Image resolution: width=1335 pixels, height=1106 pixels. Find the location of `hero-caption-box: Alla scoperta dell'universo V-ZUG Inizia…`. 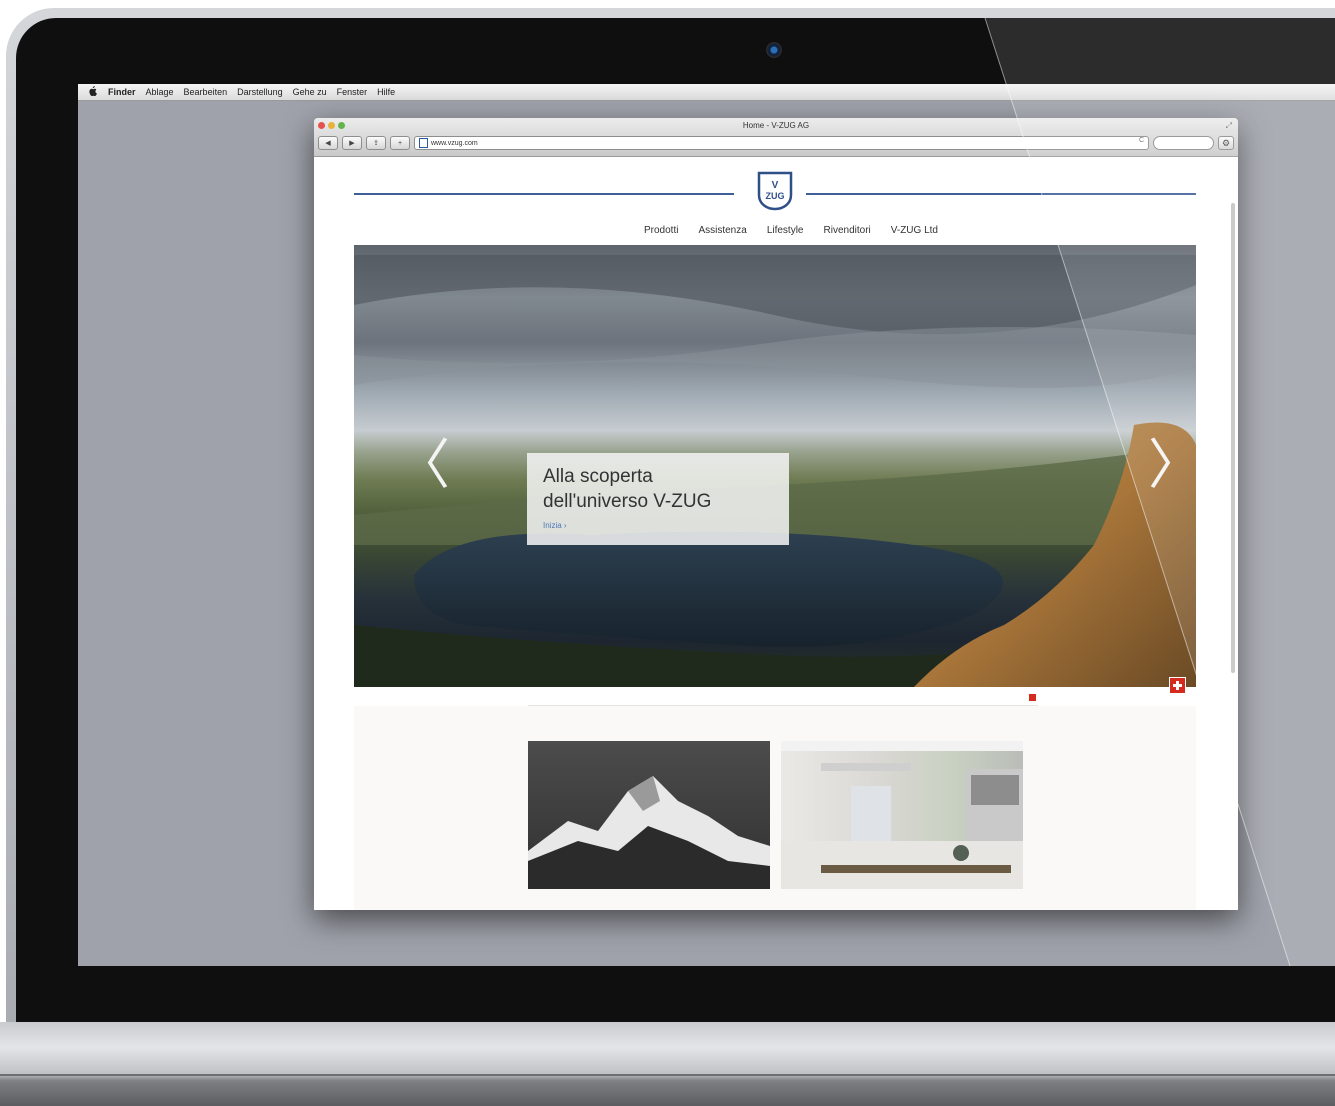

hero-caption-box: Alla scoperta dell'universo V-ZUG Inizia… is located at coordinates (658, 499).